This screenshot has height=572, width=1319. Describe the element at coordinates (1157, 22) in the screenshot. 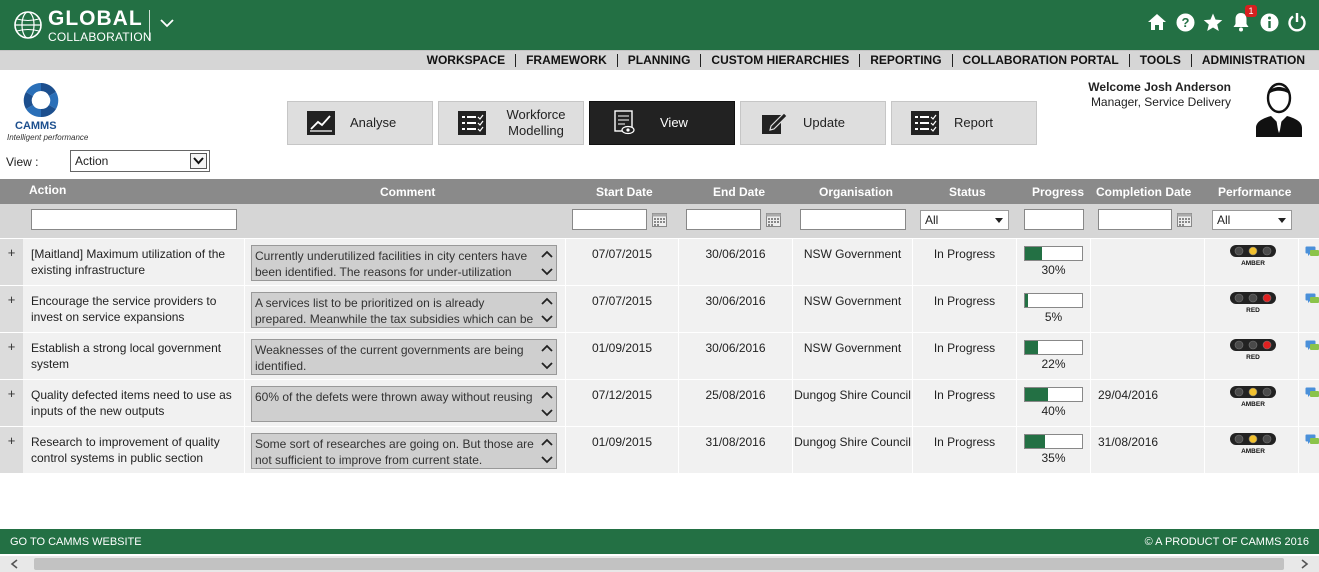

I see `home-icon` at that location.